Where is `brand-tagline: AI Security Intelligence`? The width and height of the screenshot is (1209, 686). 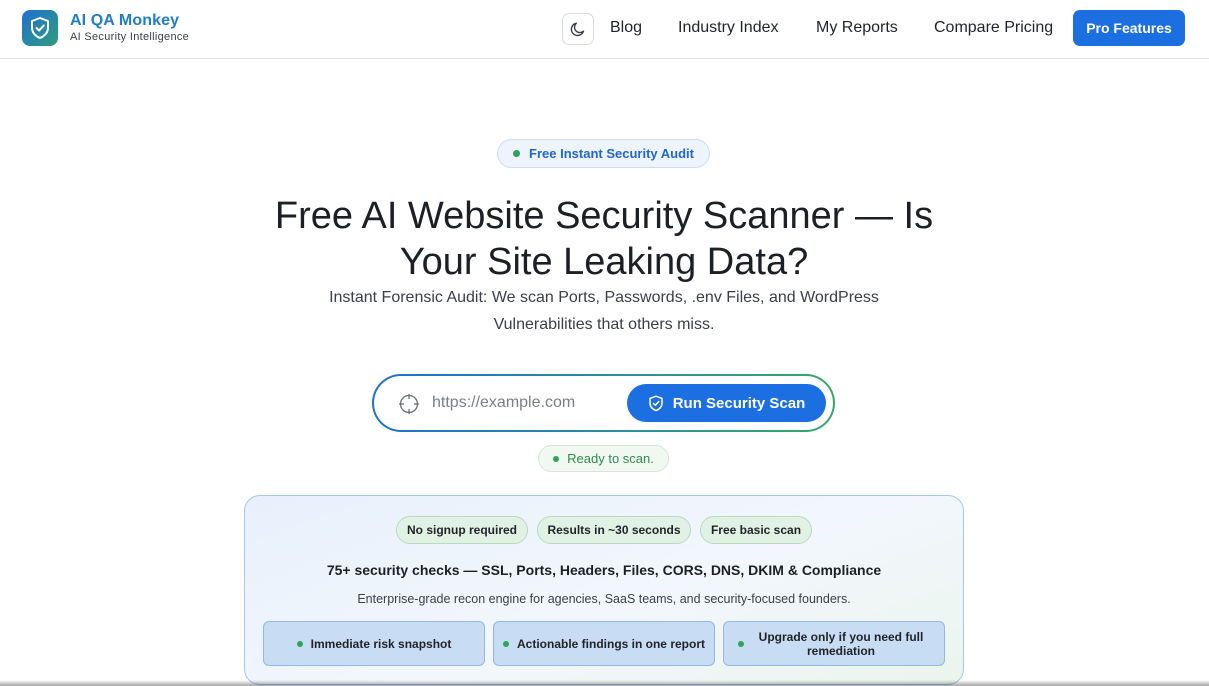 brand-tagline: AI Security Intelligence is located at coordinates (130, 37).